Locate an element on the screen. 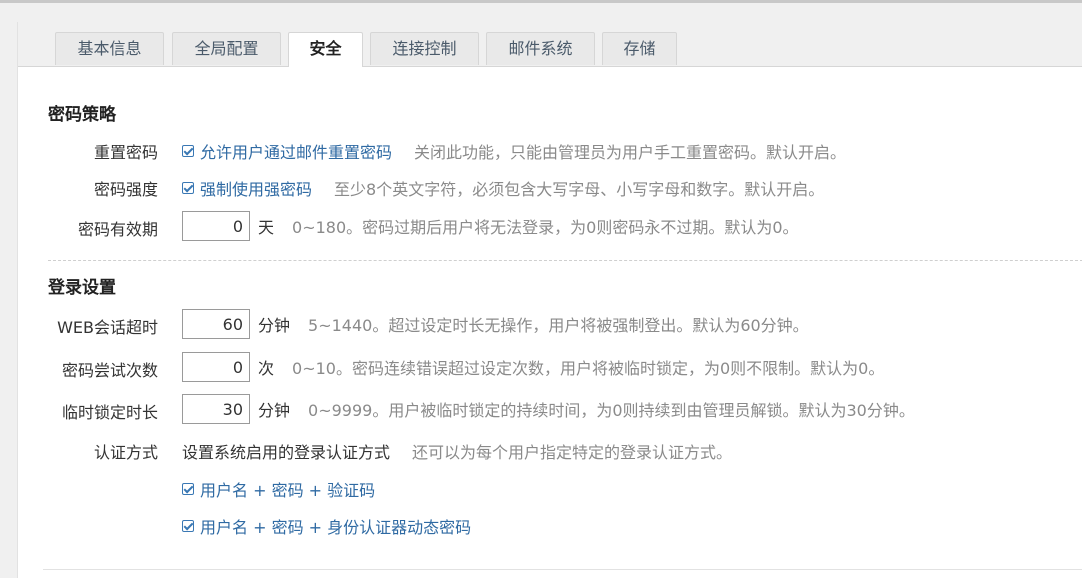 This screenshot has height=578, width=1082. password-expiry-input is located at coordinates (216, 226).